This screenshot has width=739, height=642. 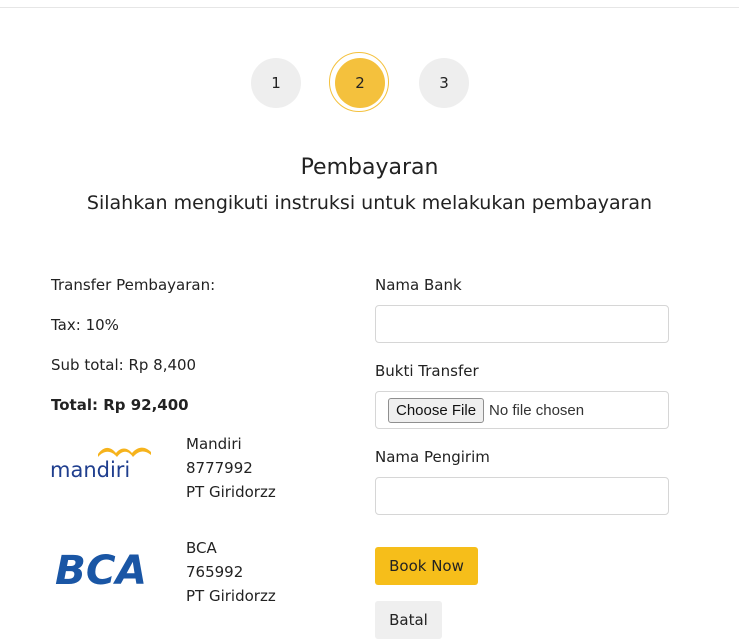 I want to click on no-file-text: No file chosen, so click(x=537, y=410).